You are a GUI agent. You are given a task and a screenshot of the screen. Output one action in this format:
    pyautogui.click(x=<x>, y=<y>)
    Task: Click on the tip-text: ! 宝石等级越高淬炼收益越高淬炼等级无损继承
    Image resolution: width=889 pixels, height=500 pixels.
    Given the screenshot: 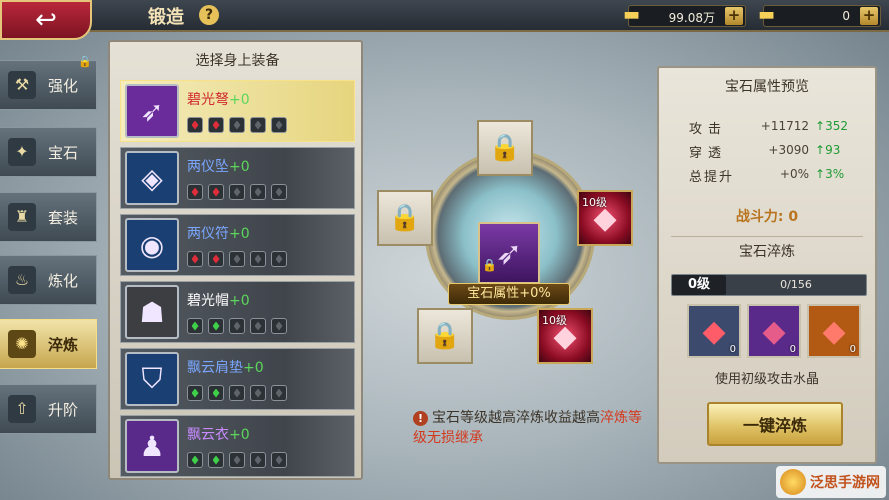 What is the action you would take?
    pyautogui.click(x=533, y=428)
    